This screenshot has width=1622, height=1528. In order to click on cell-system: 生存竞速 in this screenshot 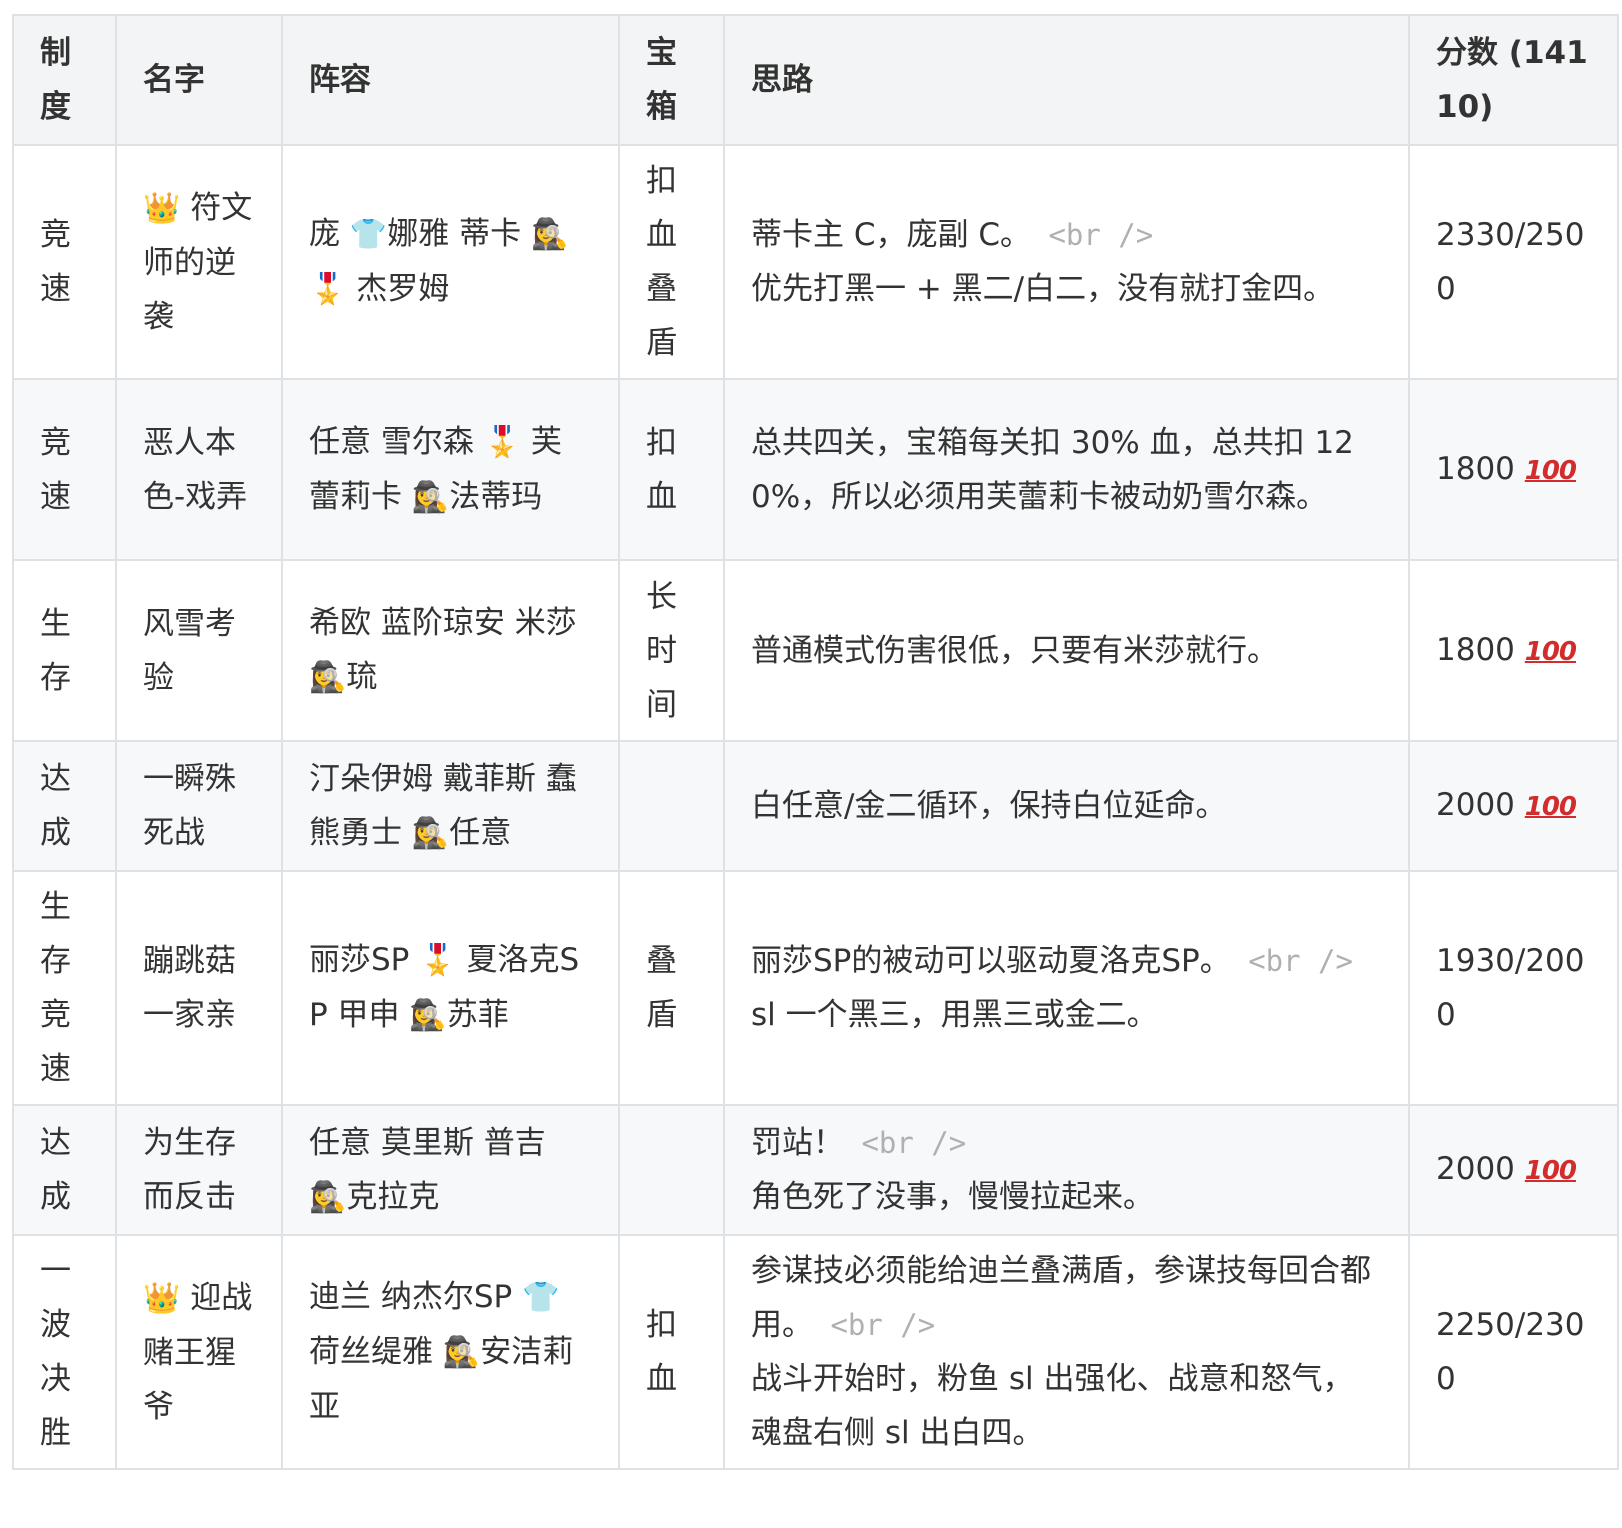, I will do `click(64, 988)`.